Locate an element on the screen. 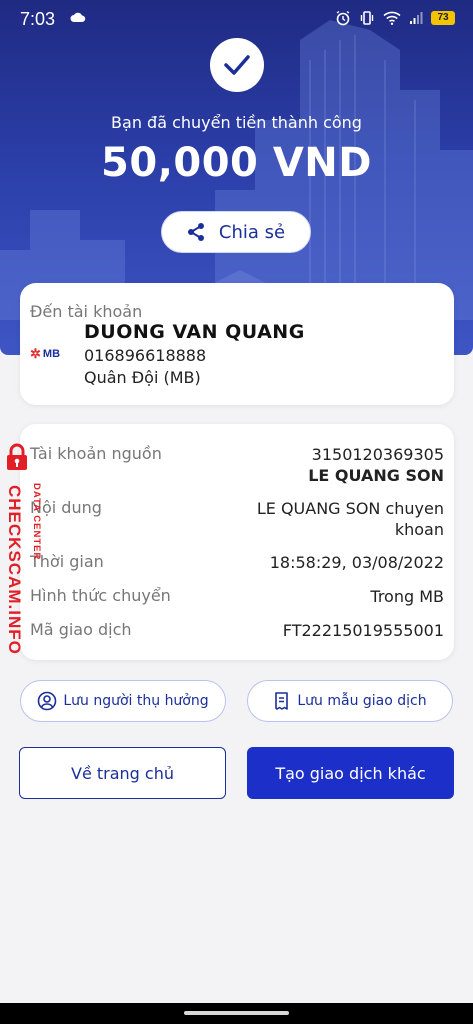 This screenshot has height=1024, width=473. save-recipient-label: Lưu người thụ hưởng is located at coordinates (136, 701).